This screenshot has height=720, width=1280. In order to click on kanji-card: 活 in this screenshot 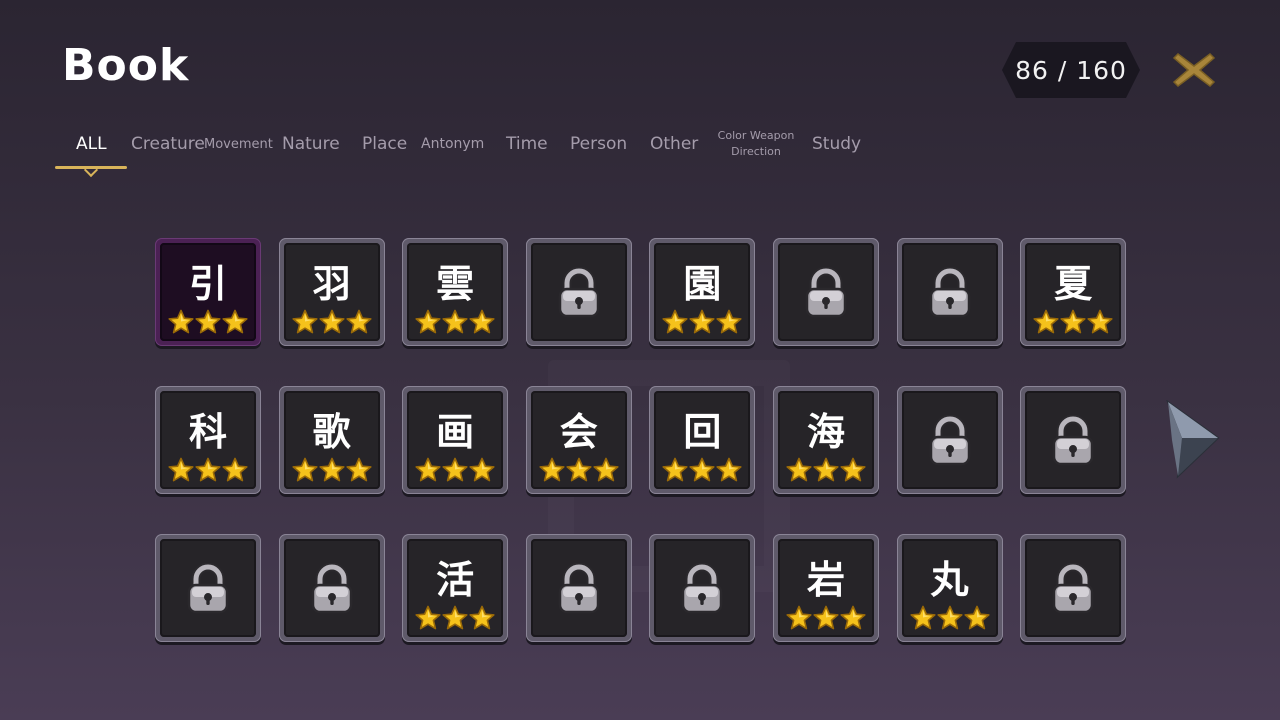, I will do `click(455, 588)`.